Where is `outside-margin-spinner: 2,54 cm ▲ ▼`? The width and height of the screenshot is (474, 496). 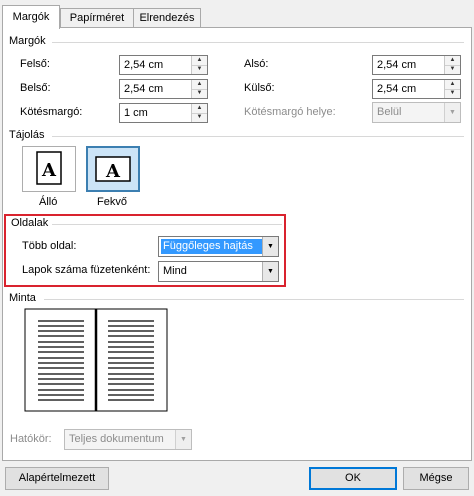 outside-margin-spinner: 2,54 cm ▲ ▼ is located at coordinates (416, 89).